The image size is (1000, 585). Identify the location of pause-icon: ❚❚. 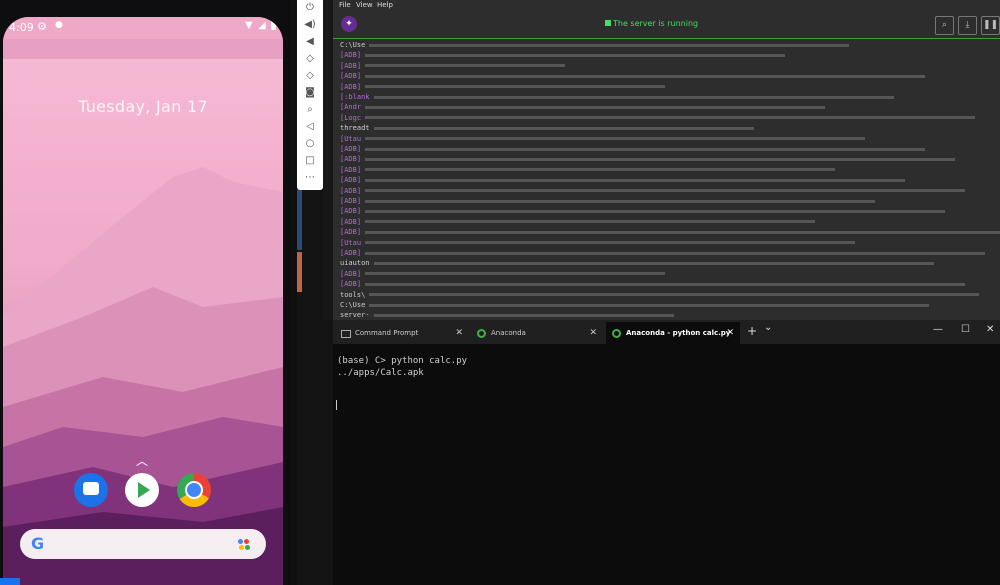
(990, 25).